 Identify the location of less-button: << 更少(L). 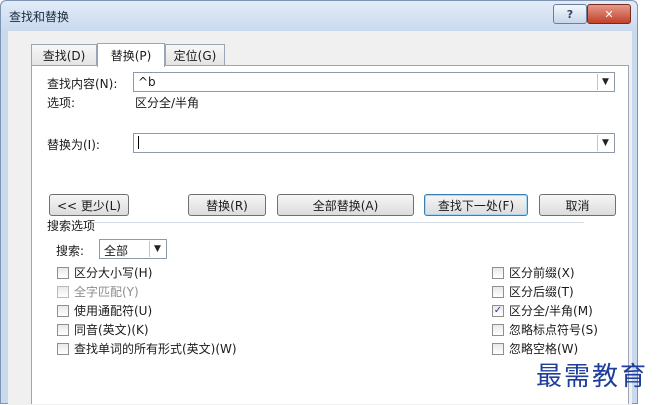
(89, 205).